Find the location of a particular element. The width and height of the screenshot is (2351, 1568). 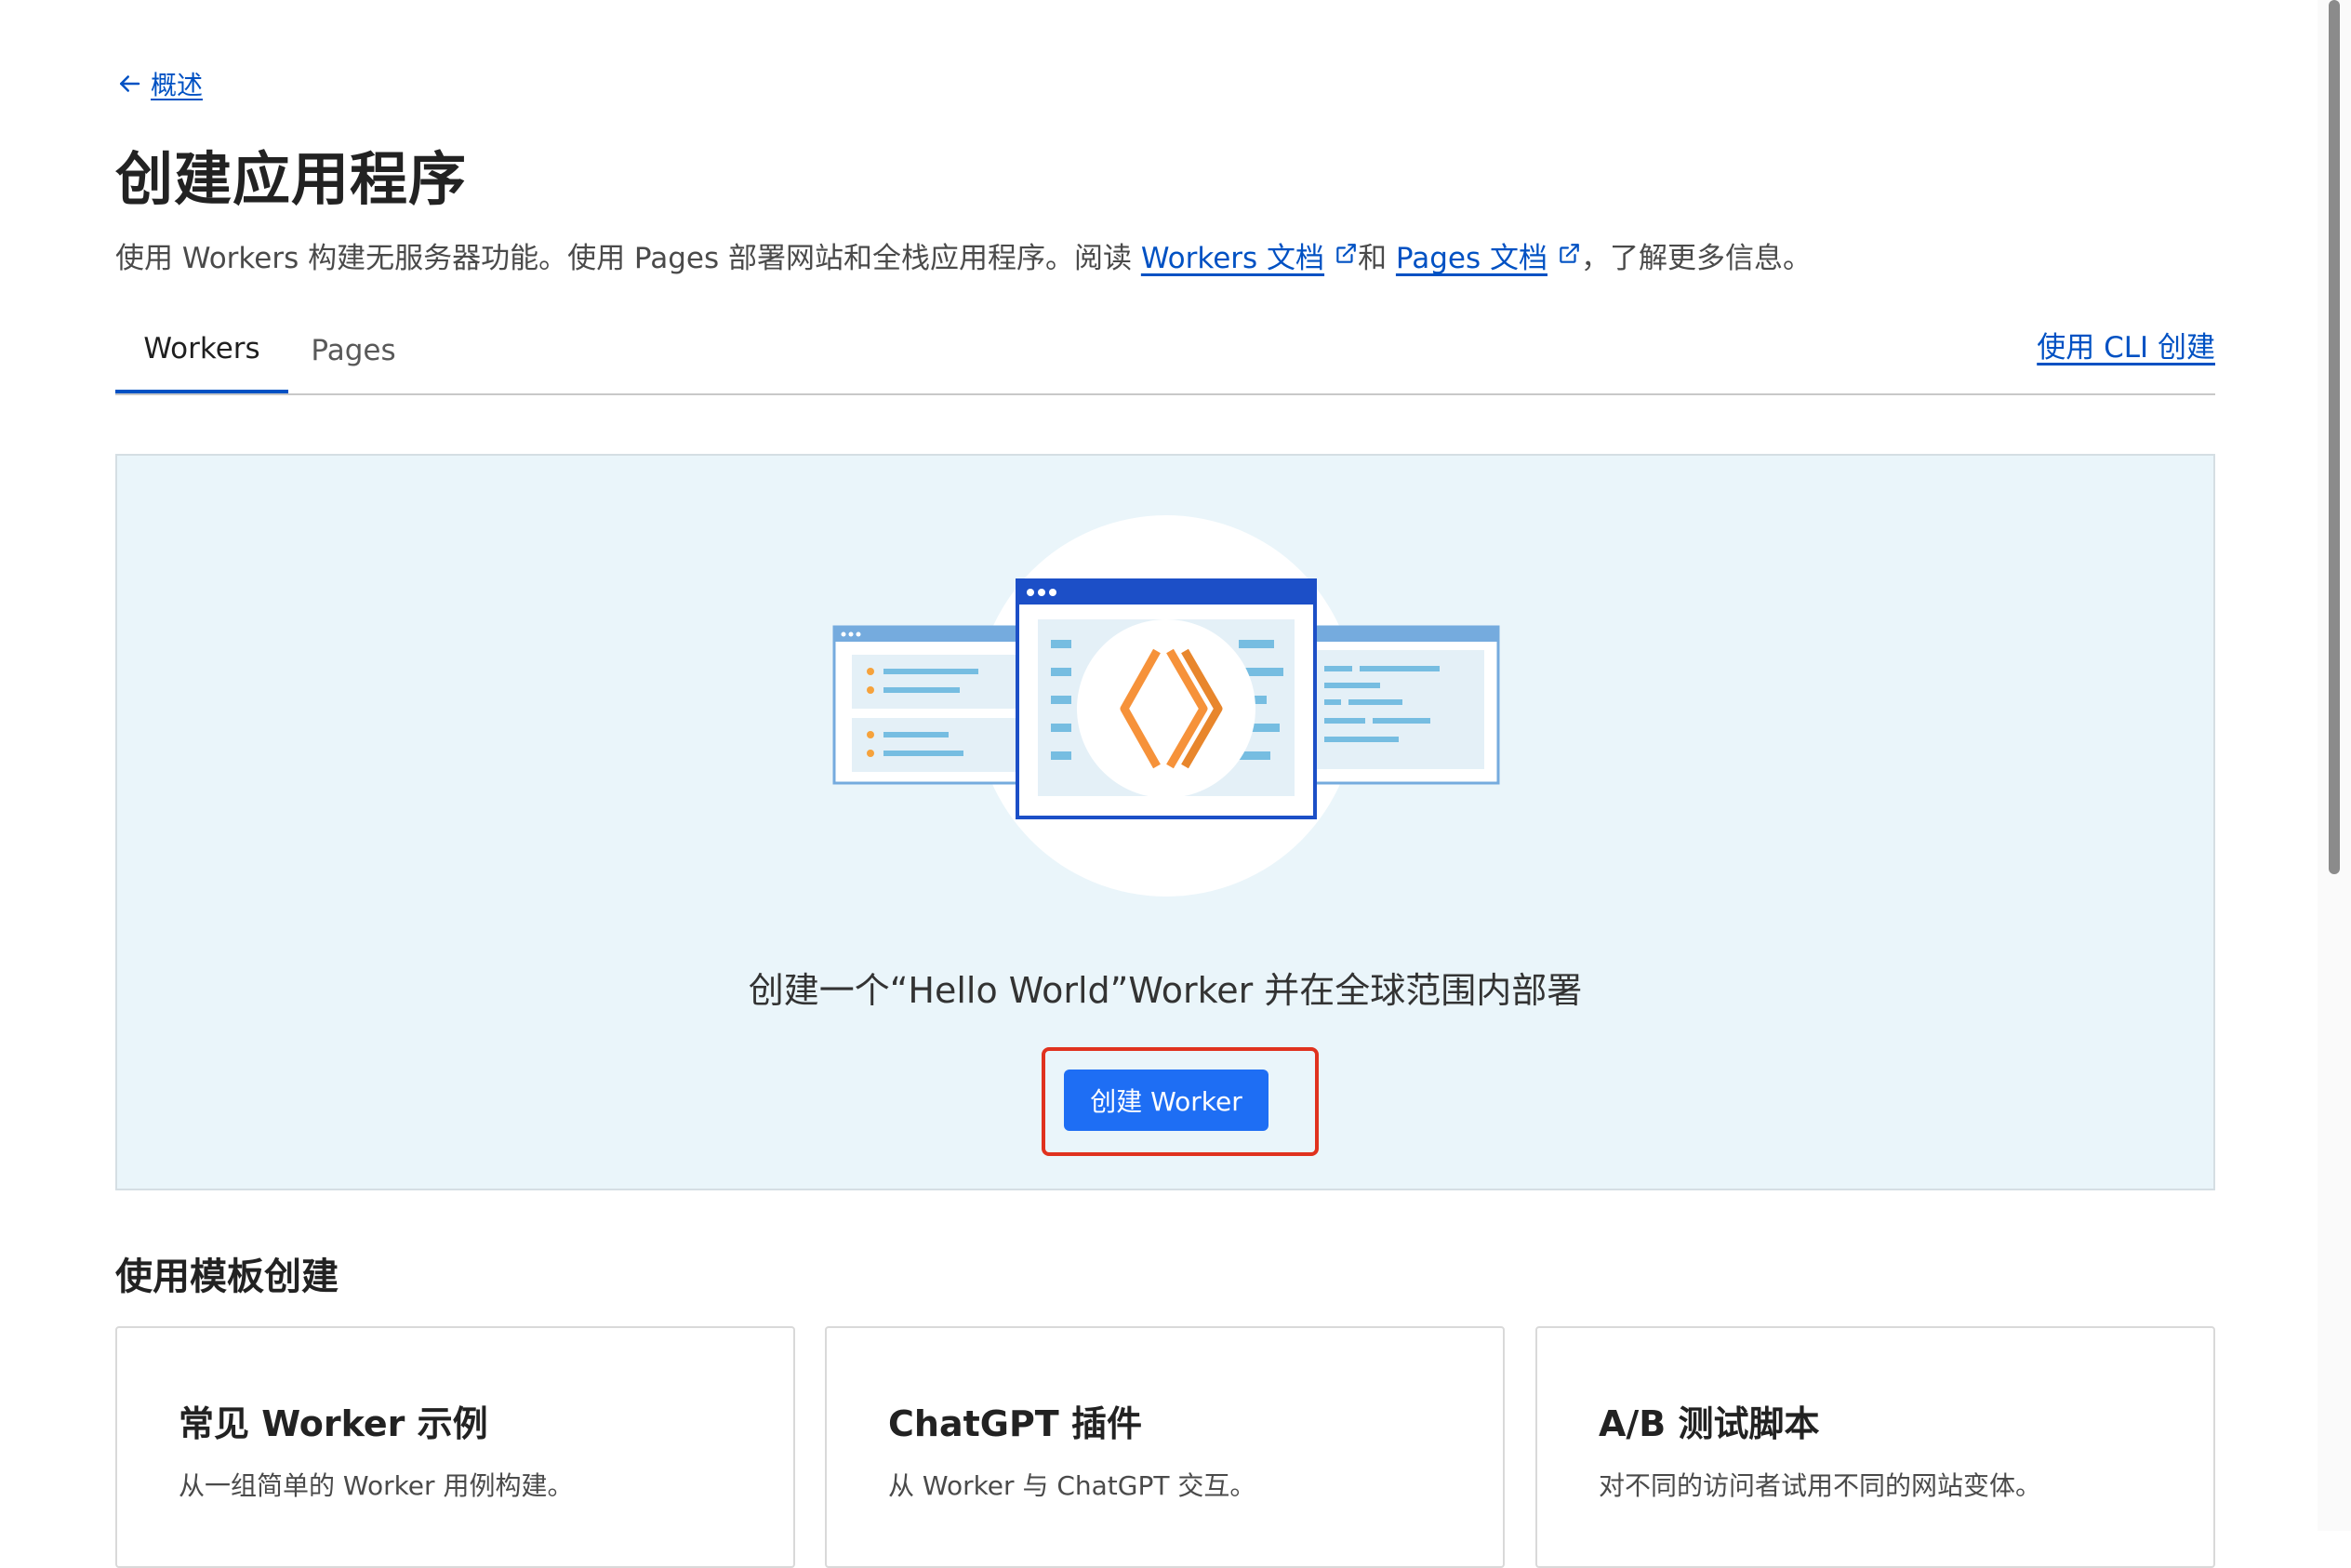

create-worker-button: 创建 Worker is located at coordinates (1166, 1100).